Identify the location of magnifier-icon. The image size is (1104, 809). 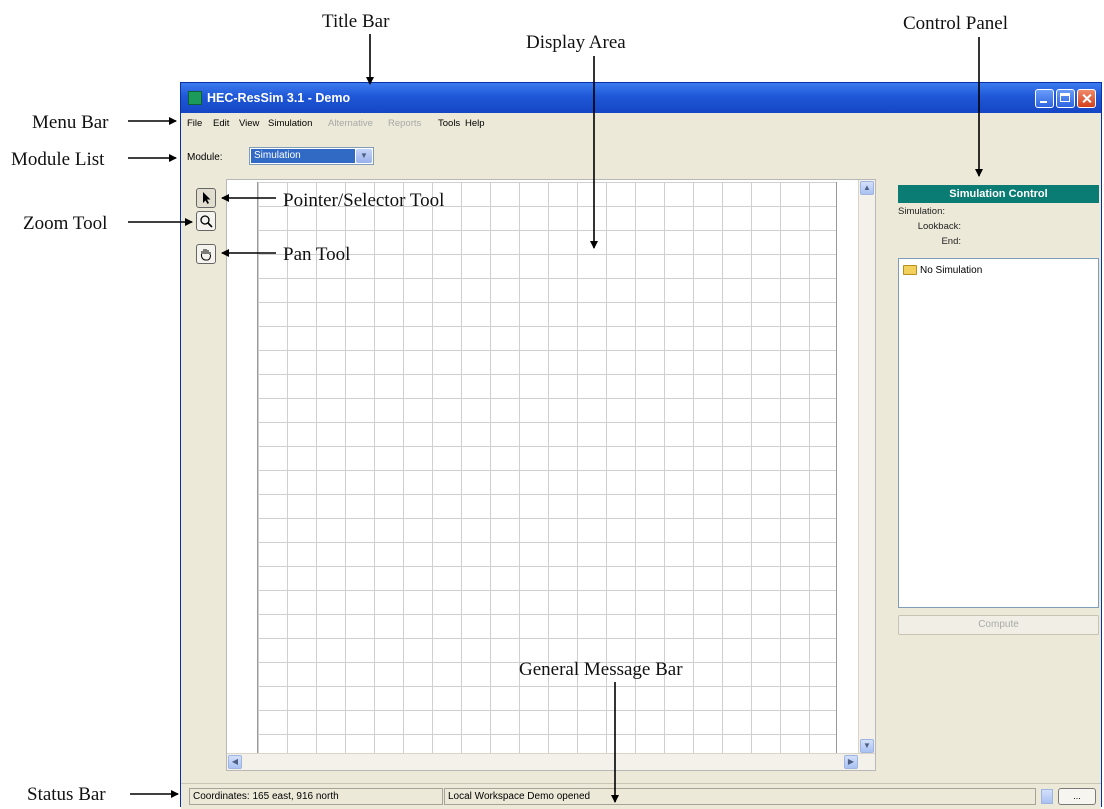
(206, 221).